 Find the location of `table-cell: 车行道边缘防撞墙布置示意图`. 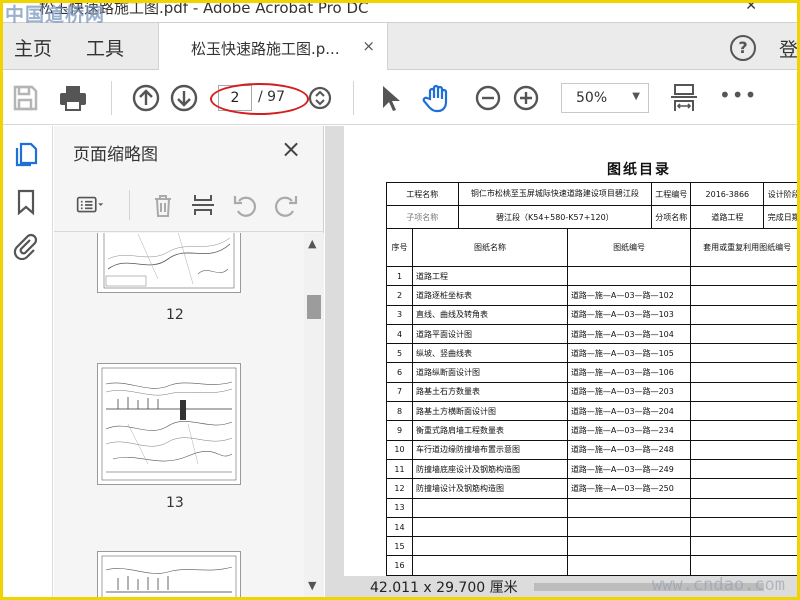

table-cell: 车行道边缘防撞墙布置示意图 is located at coordinates (490, 449).